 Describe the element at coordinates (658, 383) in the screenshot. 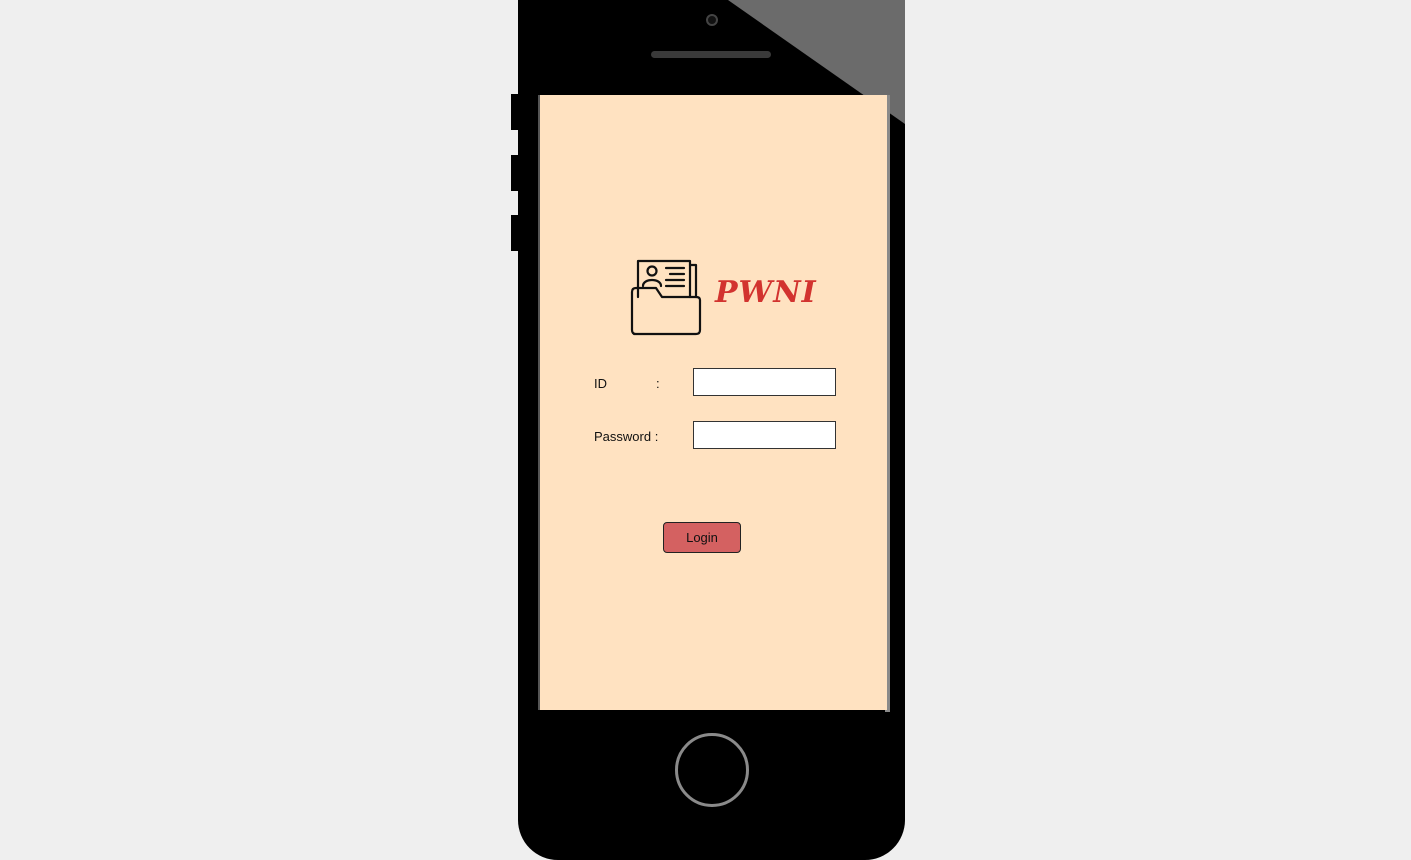

I see `id-label-colon: :` at that location.